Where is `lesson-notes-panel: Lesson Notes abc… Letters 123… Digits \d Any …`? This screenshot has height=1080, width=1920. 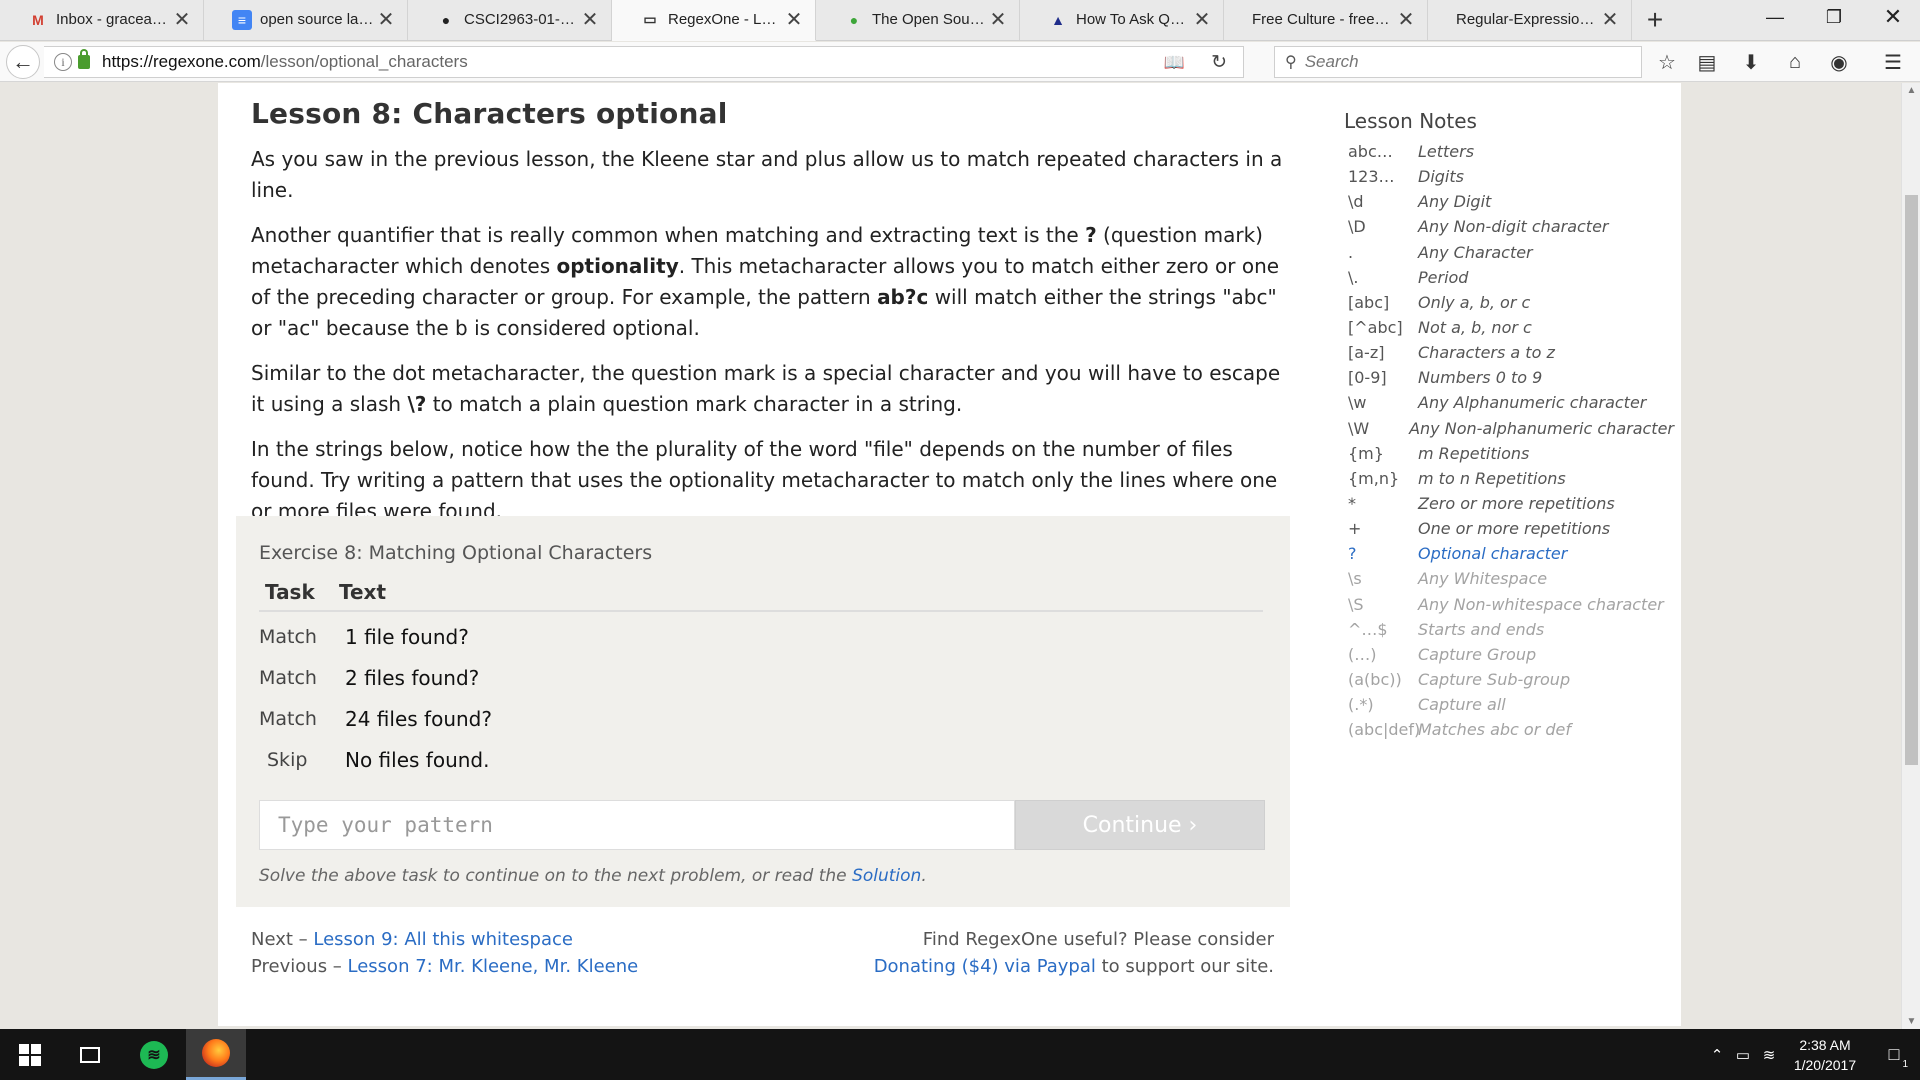
lesson-notes-panel: Lesson Notes abc… Letters 123… Digits \d Any … is located at coordinates (1509, 425).